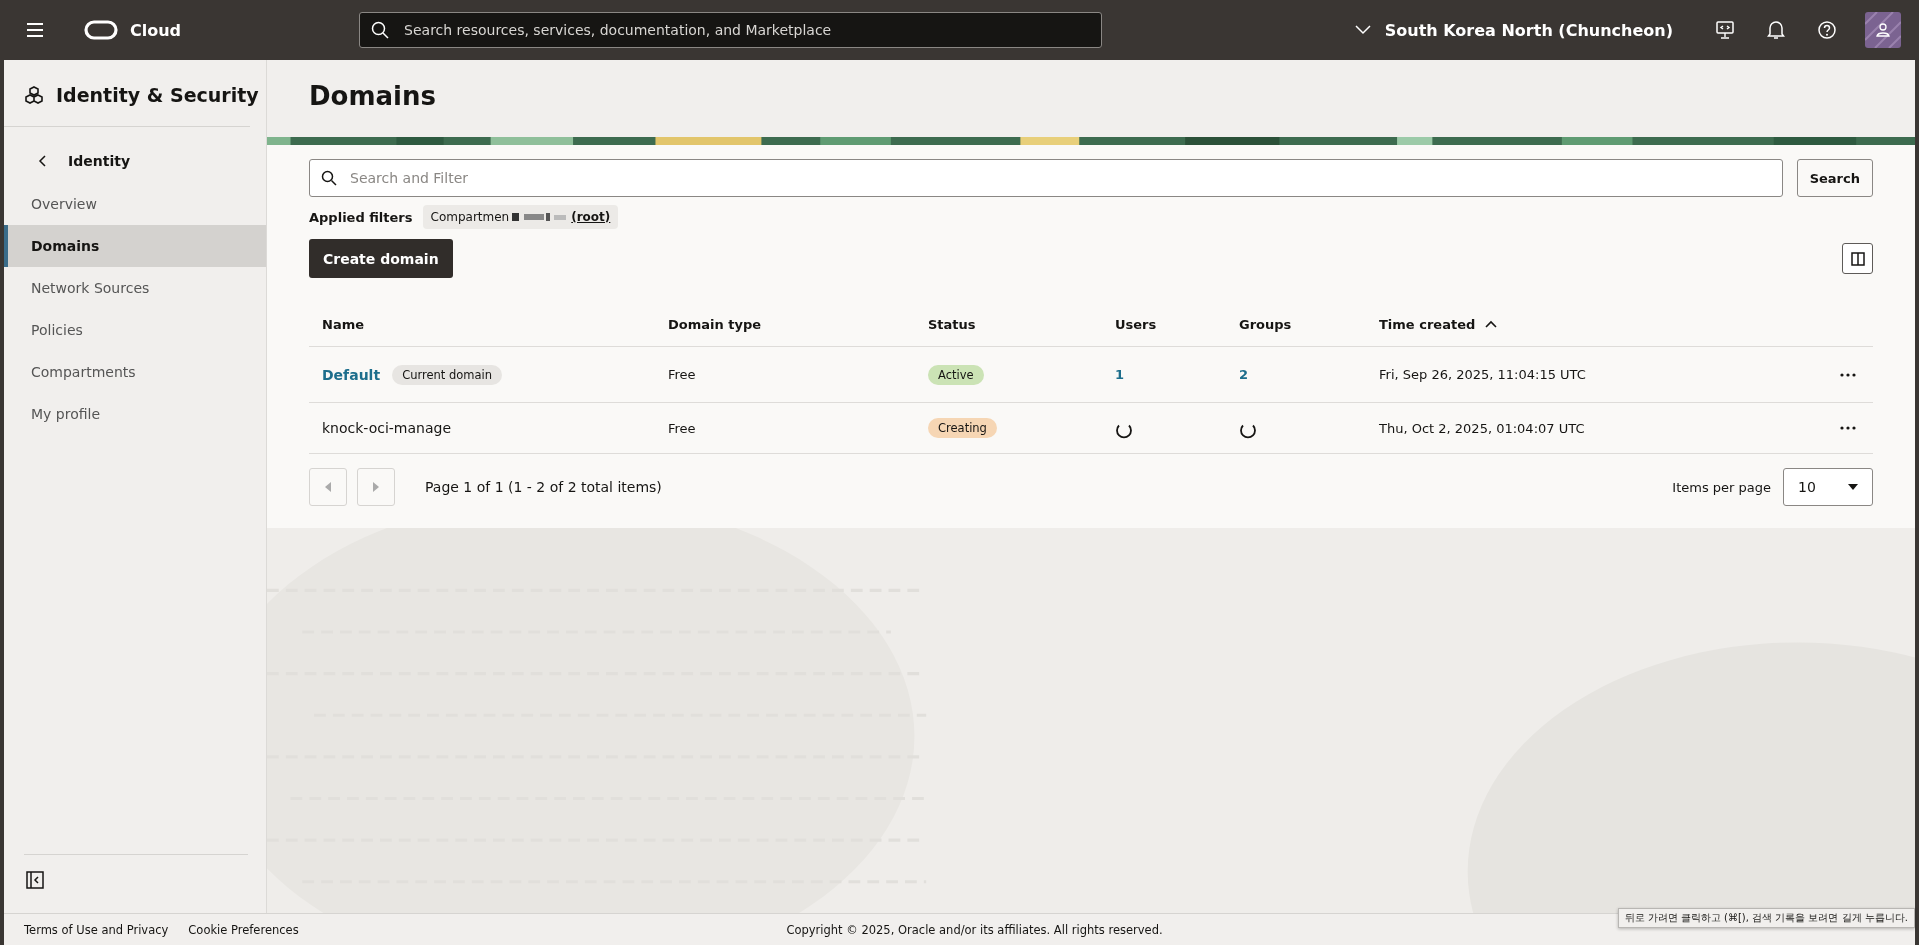  Describe the element at coordinates (135, 246) in the screenshot. I see `nav-item: Domains` at that location.